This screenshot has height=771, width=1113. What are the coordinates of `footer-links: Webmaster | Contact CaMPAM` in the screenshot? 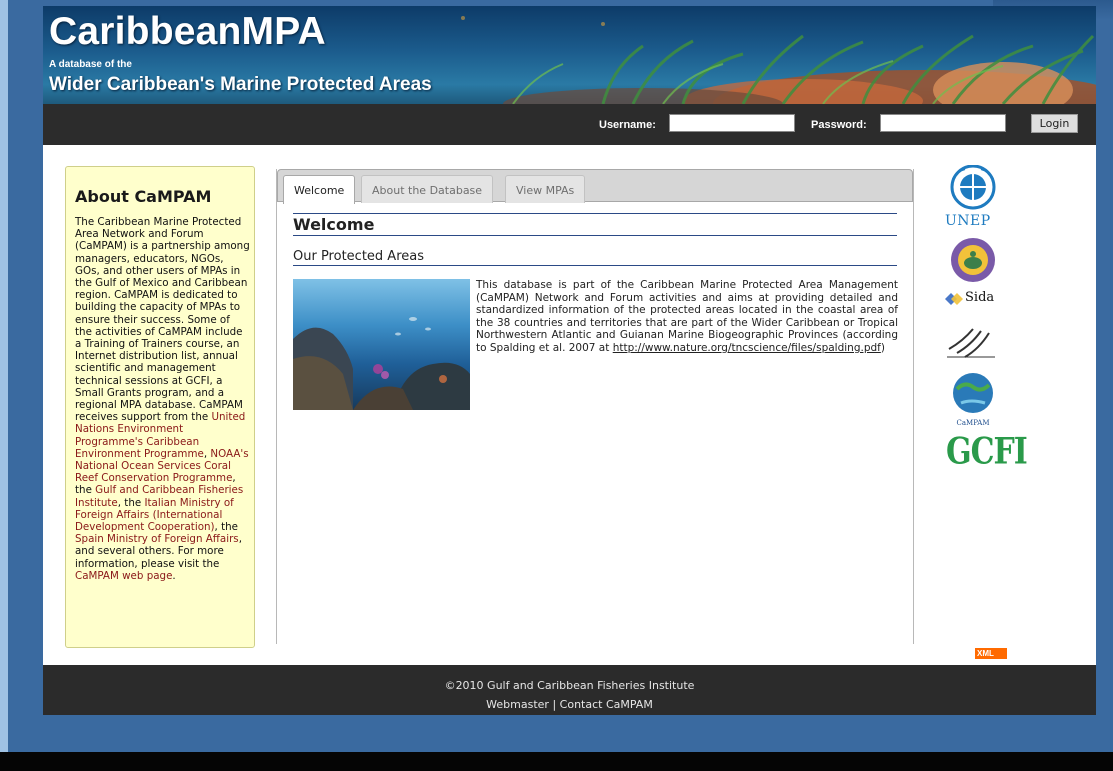 It's located at (569, 704).